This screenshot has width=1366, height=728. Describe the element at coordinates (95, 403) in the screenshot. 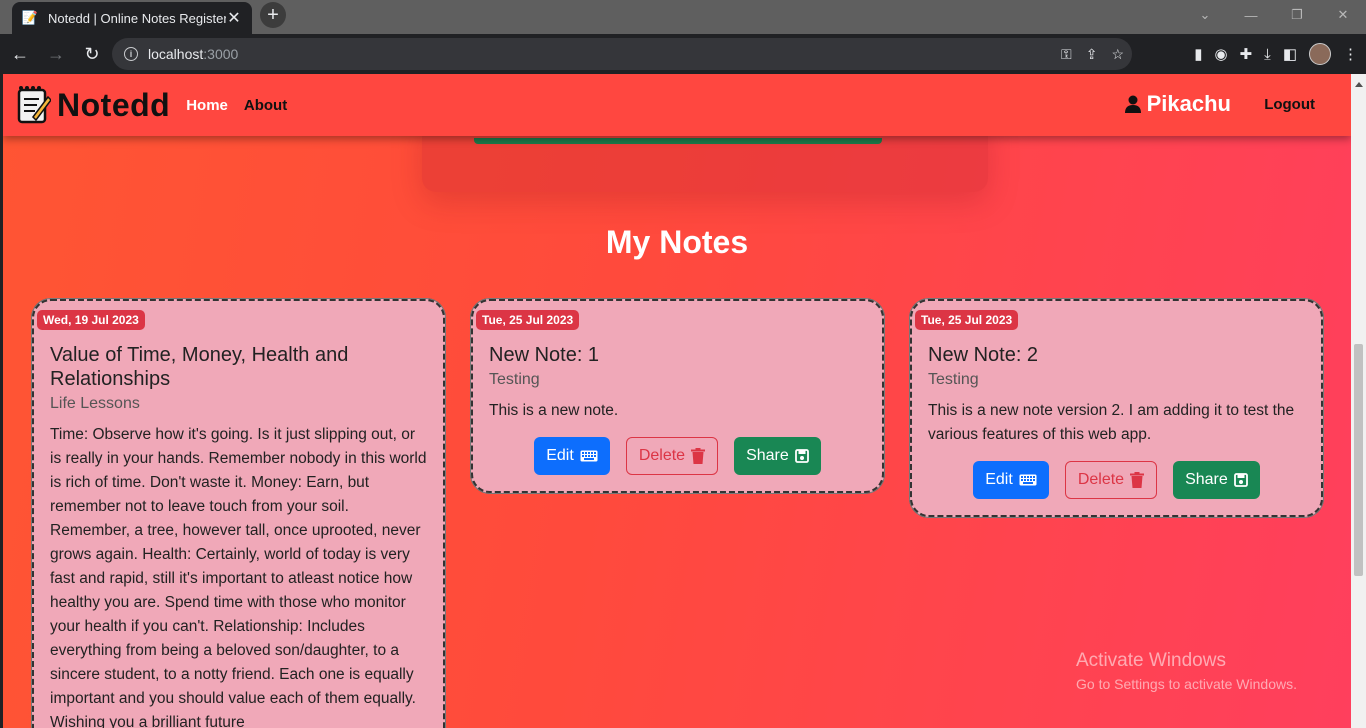

I see `note-tag: Life Lessons` at that location.